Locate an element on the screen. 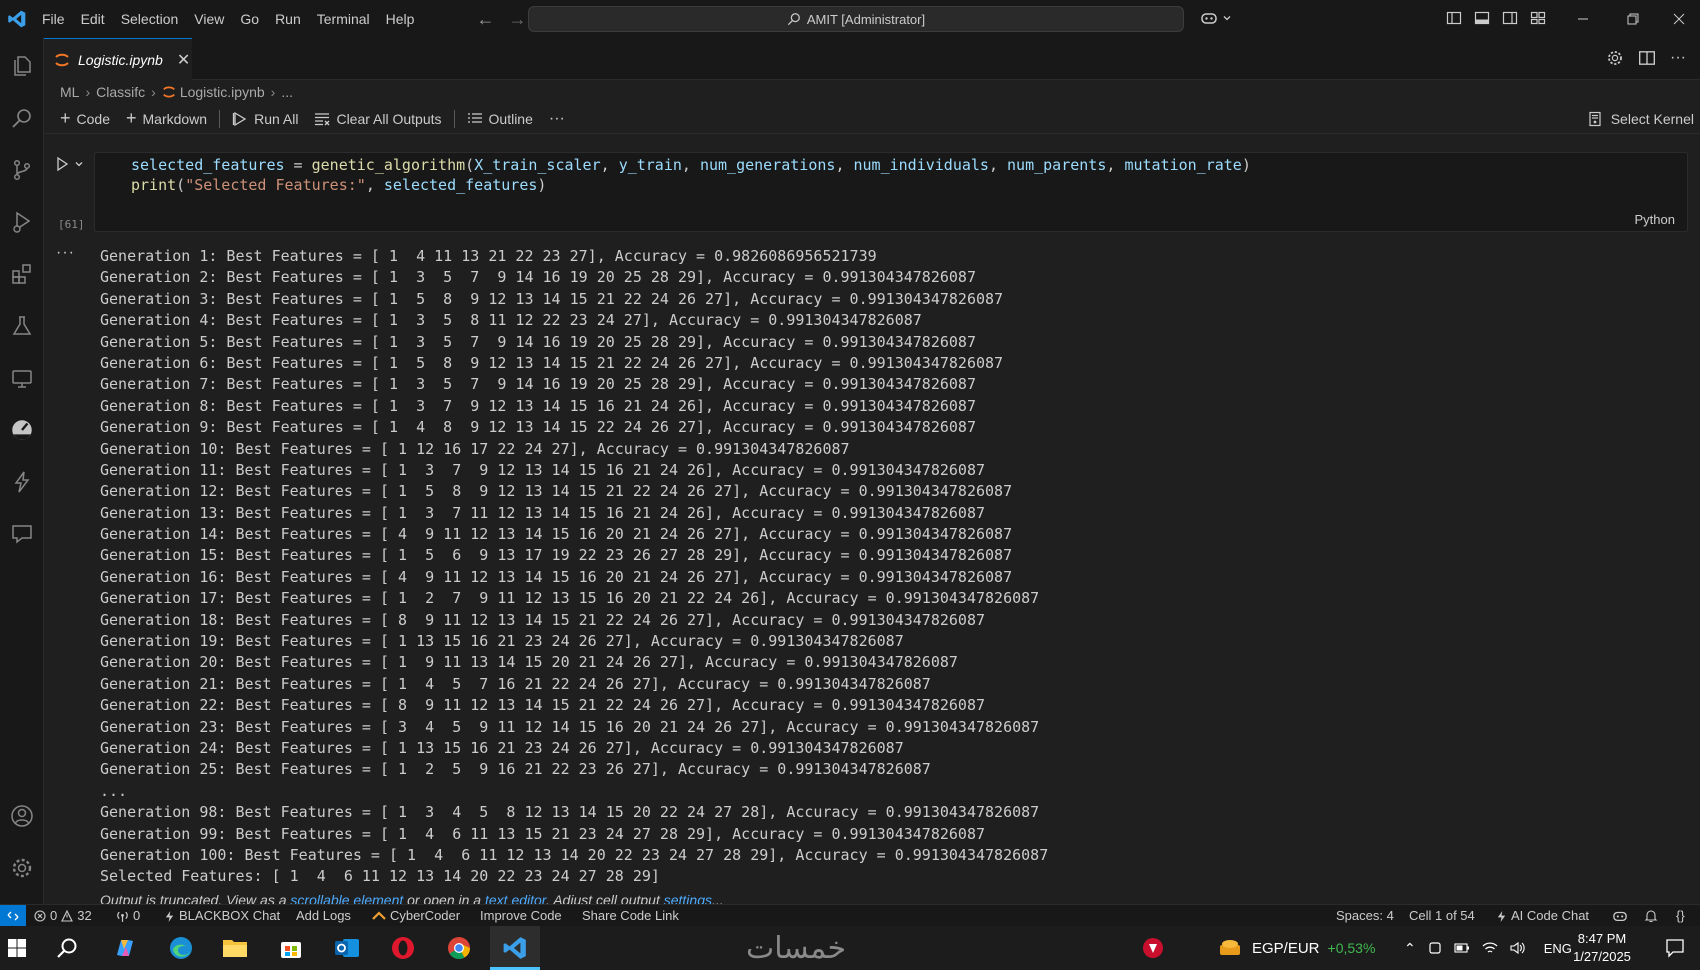  copilot-menu is located at coordinates (1216, 18).